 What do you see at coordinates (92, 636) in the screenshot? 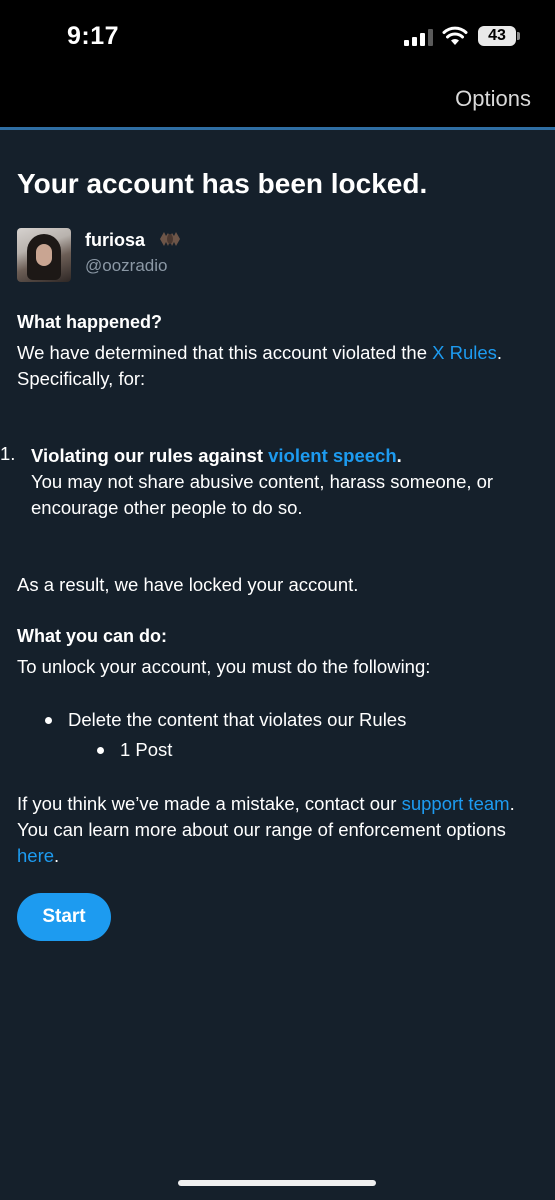
I see `what-you-can-do-heading: What you can do:` at bounding box center [92, 636].